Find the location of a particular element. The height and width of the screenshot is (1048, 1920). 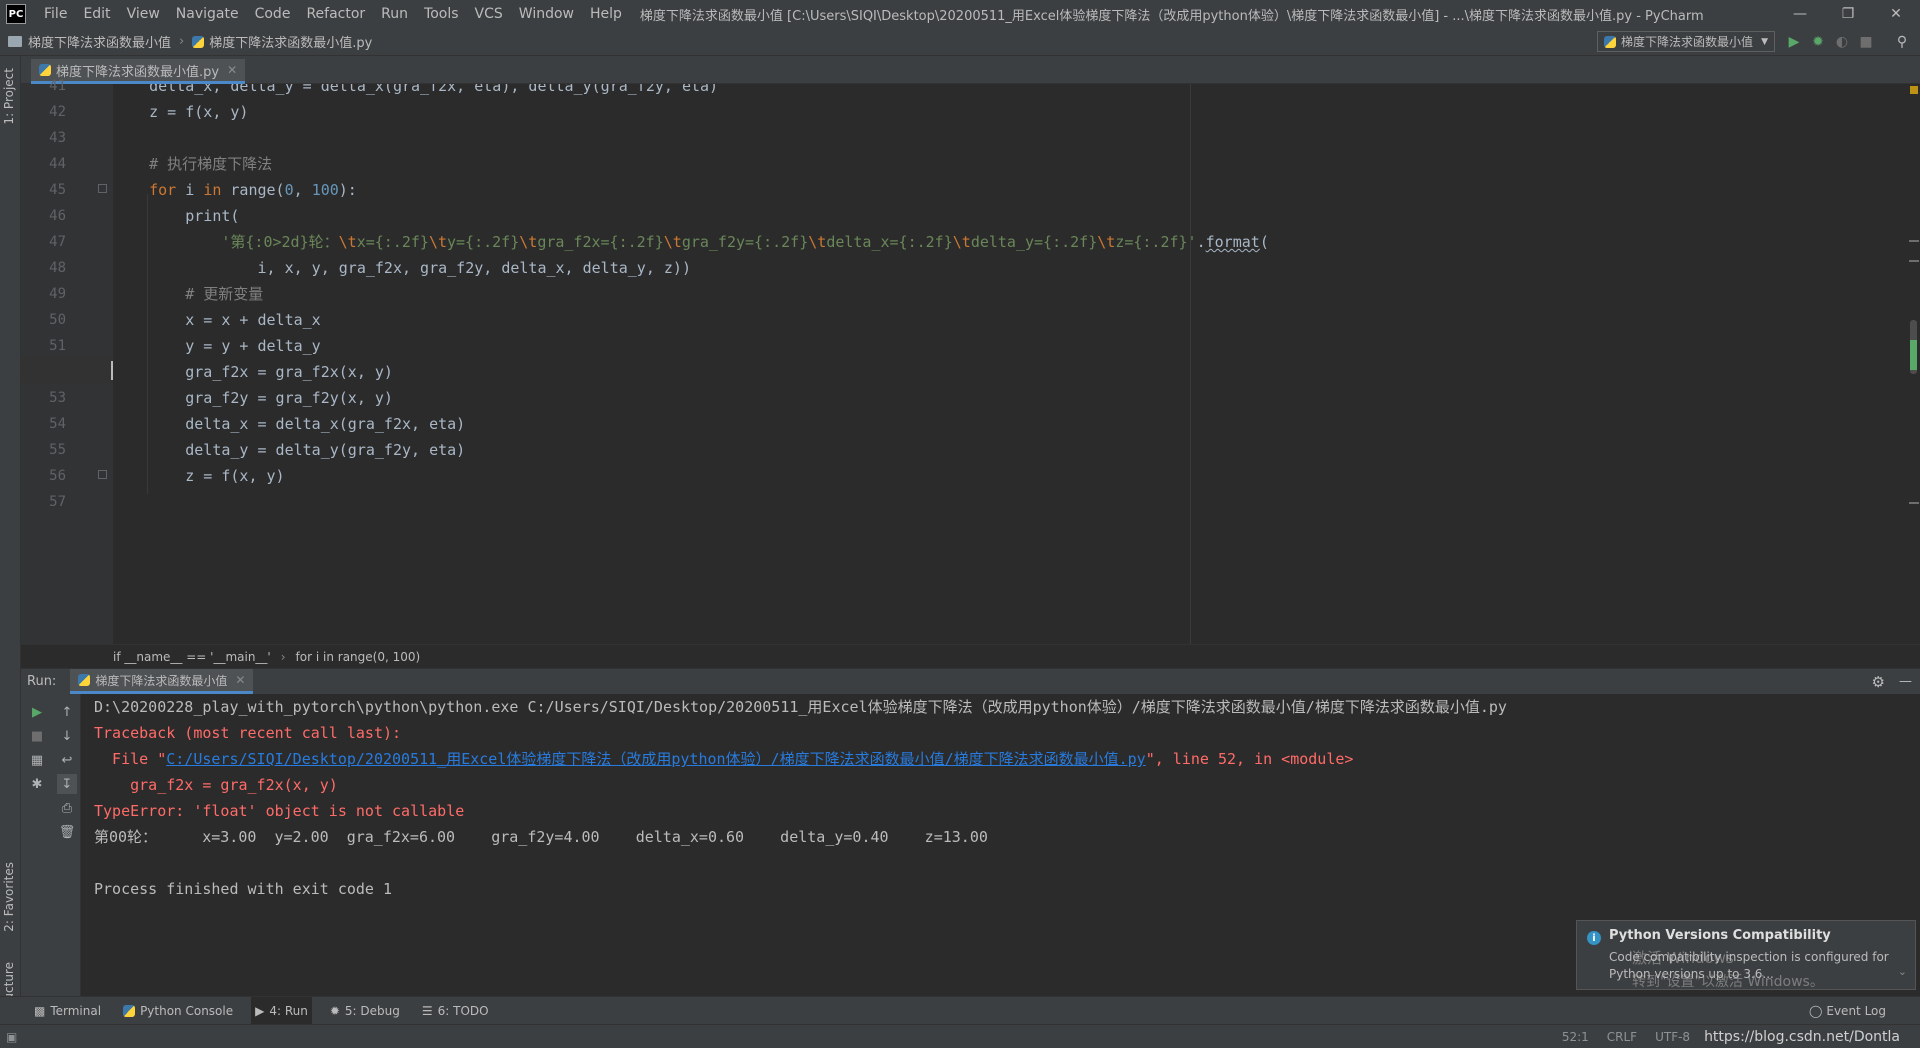

event-log-tab: ◯ Event Log is located at coordinates (1847, 1011).